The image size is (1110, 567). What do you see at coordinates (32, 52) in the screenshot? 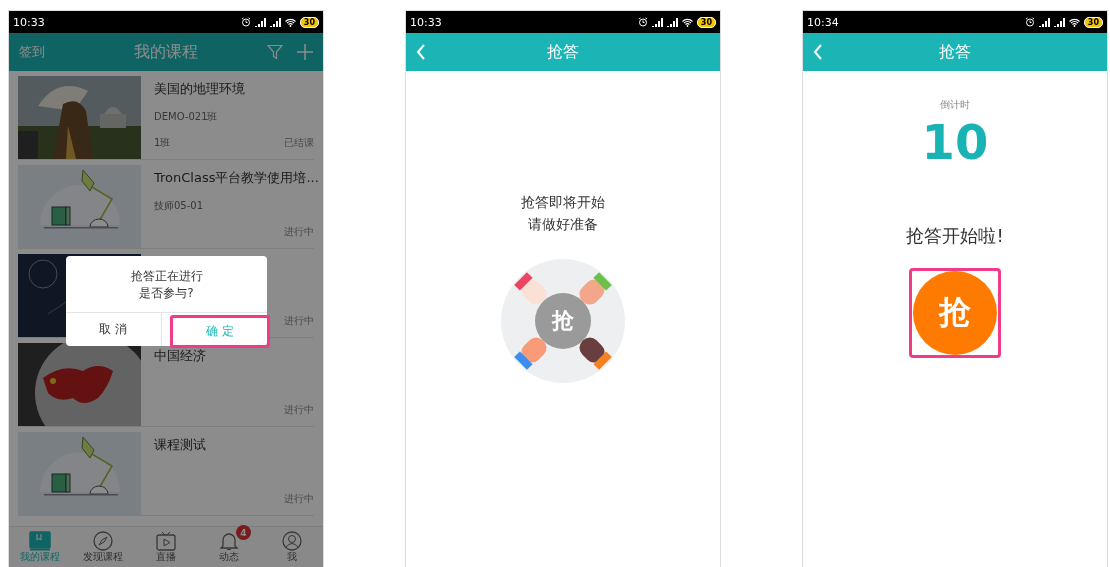
I see `check-in-link: 签到` at bounding box center [32, 52].